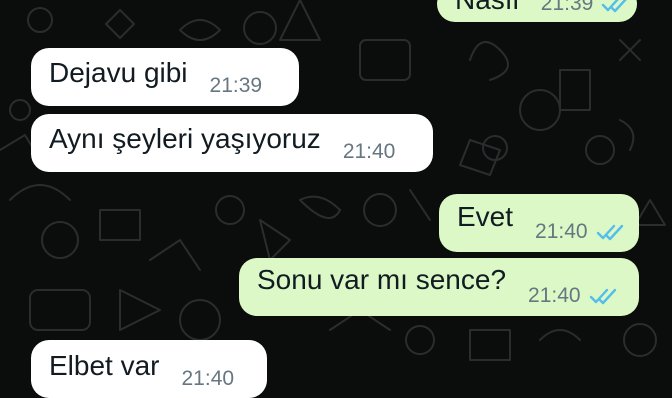 This screenshot has width=672, height=398. What do you see at coordinates (185, 138) in the screenshot?
I see `message-text: Aynı şeyleri yaşıyoruz` at bounding box center [185, 138].